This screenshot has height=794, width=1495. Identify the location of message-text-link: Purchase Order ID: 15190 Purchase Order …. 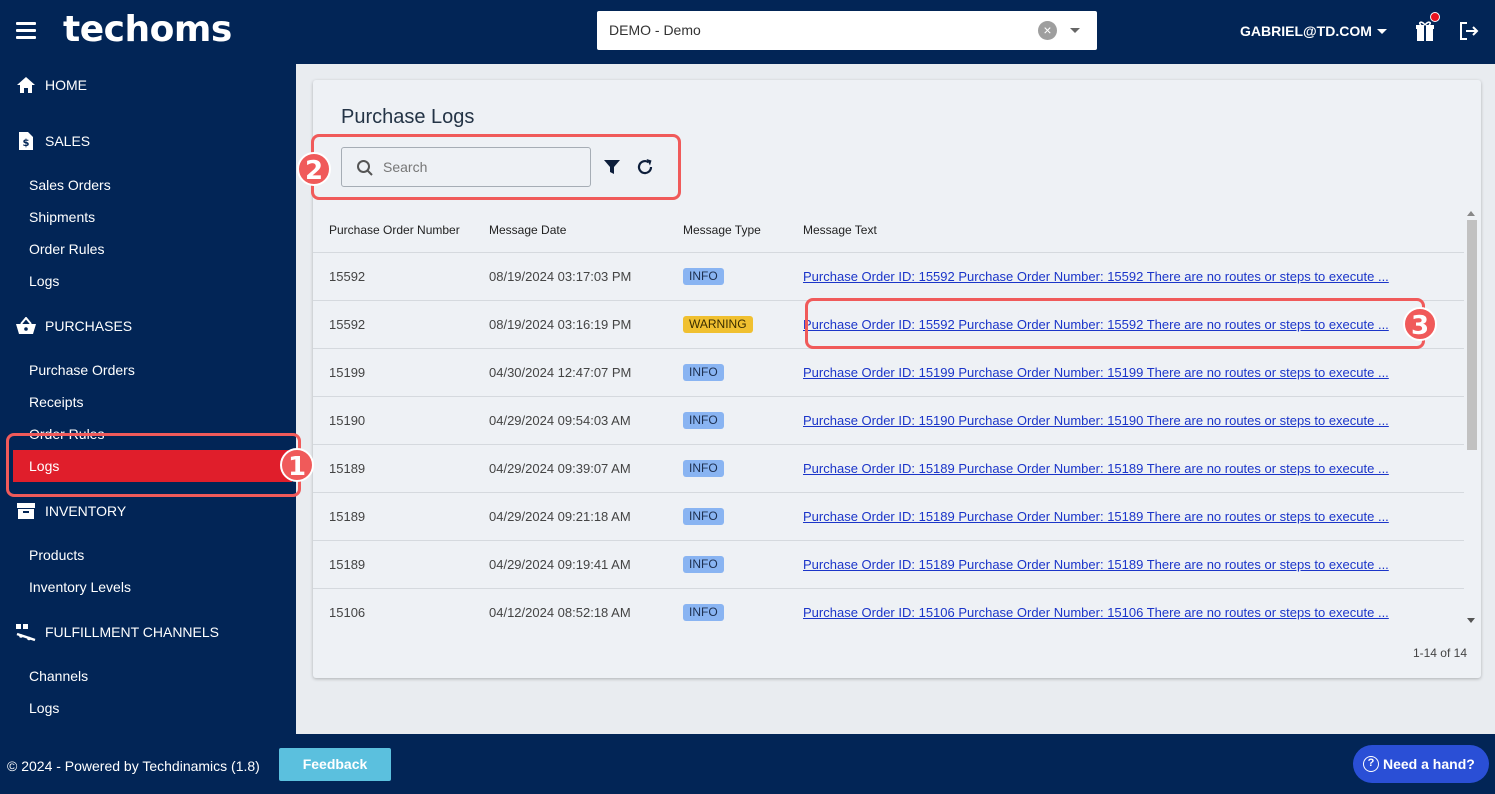
(1096, 420).